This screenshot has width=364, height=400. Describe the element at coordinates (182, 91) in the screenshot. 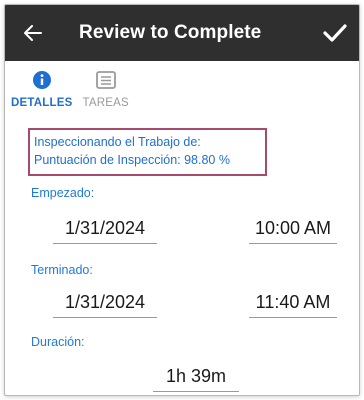

I see `tab-bar: DETALLES TAREAS` at that location.